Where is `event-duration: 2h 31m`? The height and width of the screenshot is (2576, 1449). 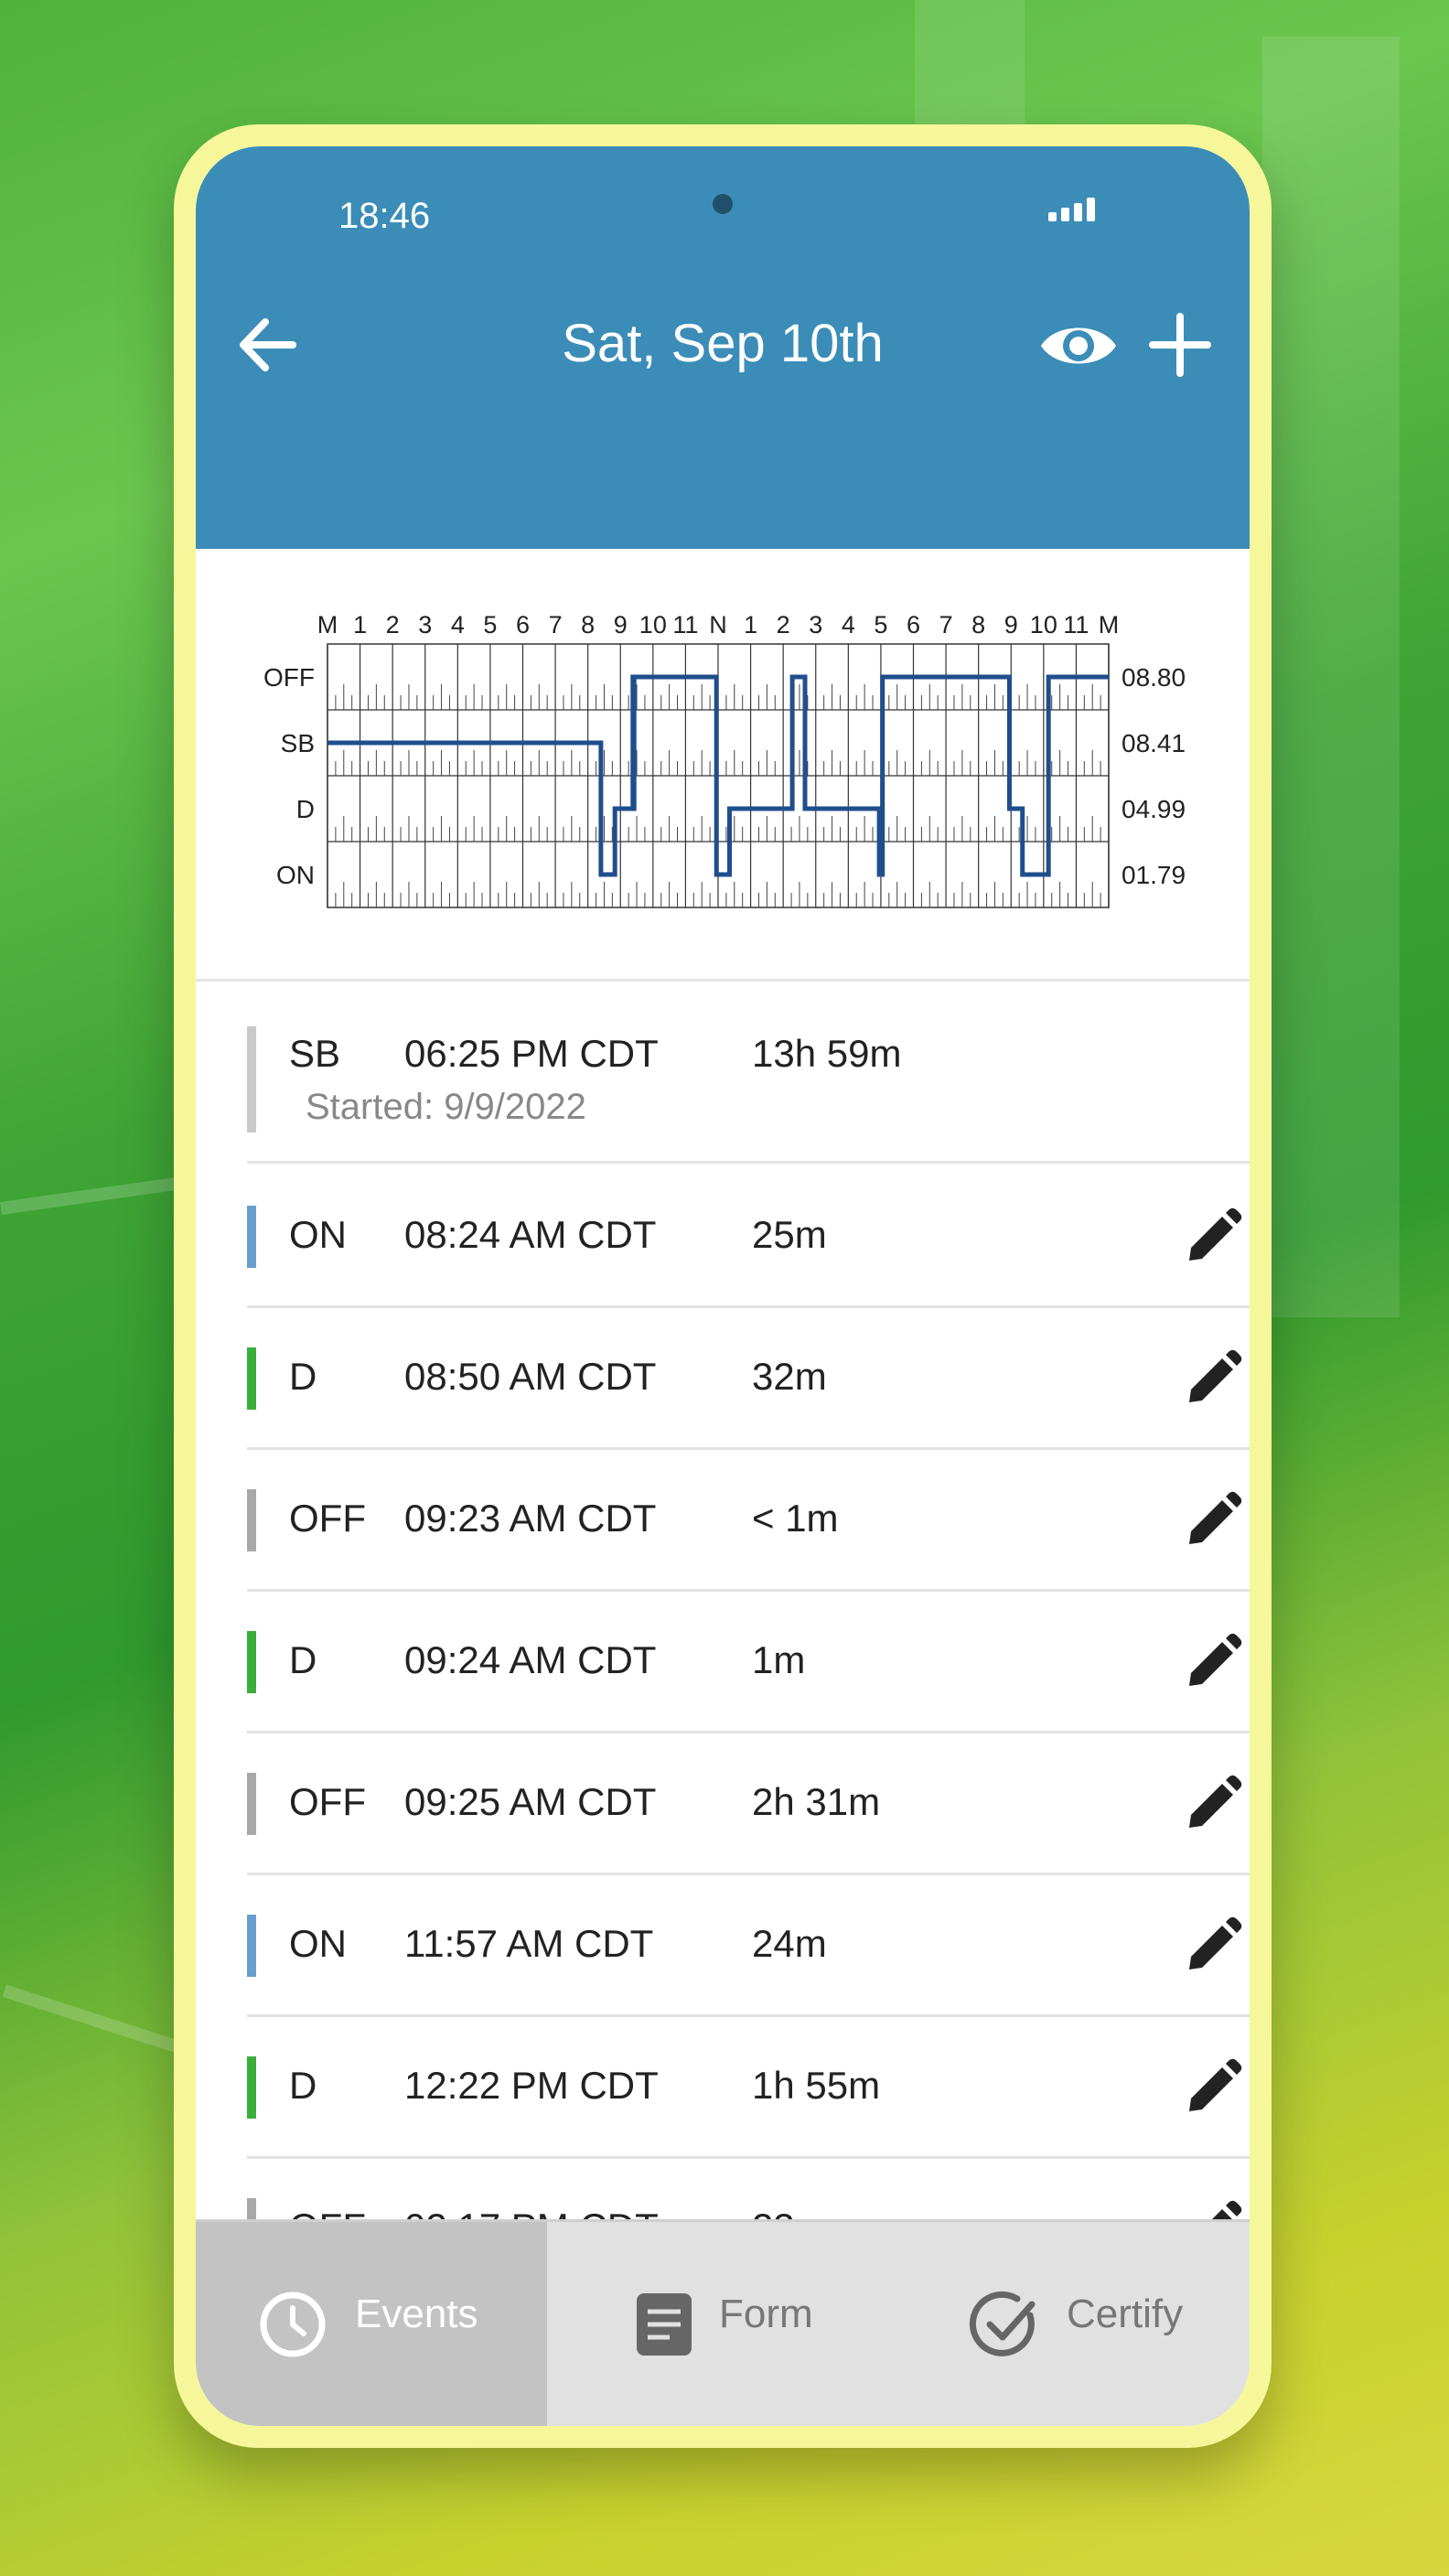
event-duration: 2h 31m is located at coordinates (817, 1801).